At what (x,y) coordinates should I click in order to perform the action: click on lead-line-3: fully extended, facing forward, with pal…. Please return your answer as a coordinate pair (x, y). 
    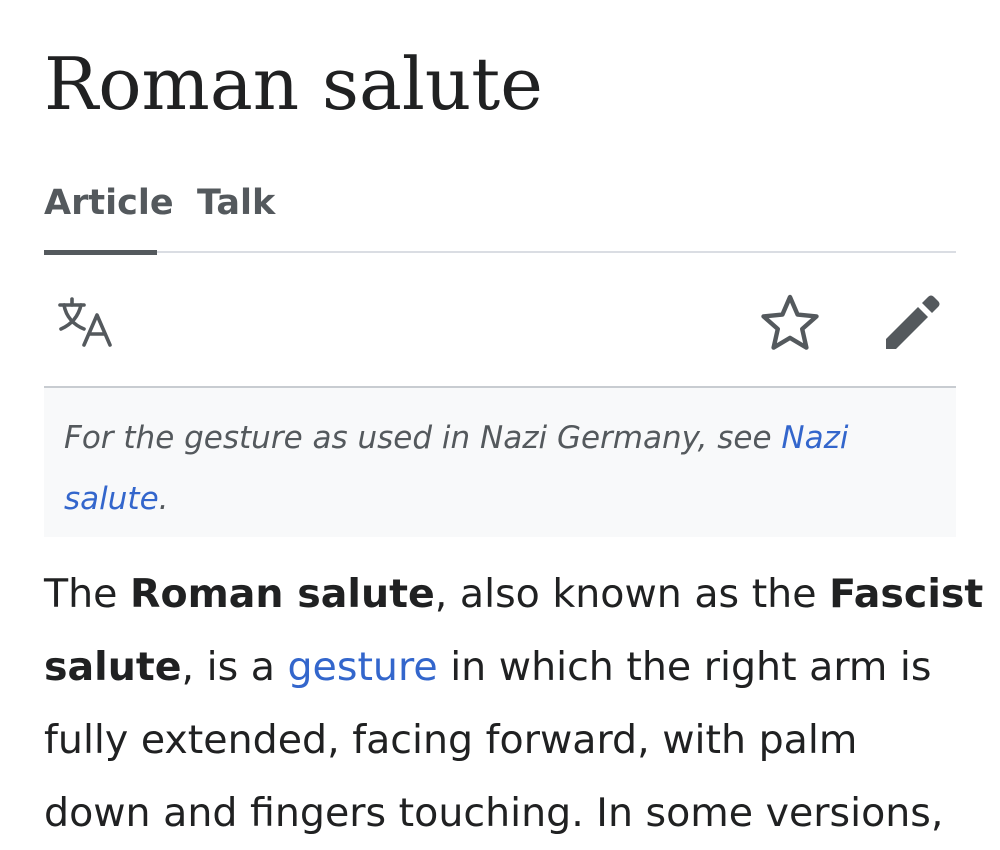
    Looking at the image, I should click on (451, 740).